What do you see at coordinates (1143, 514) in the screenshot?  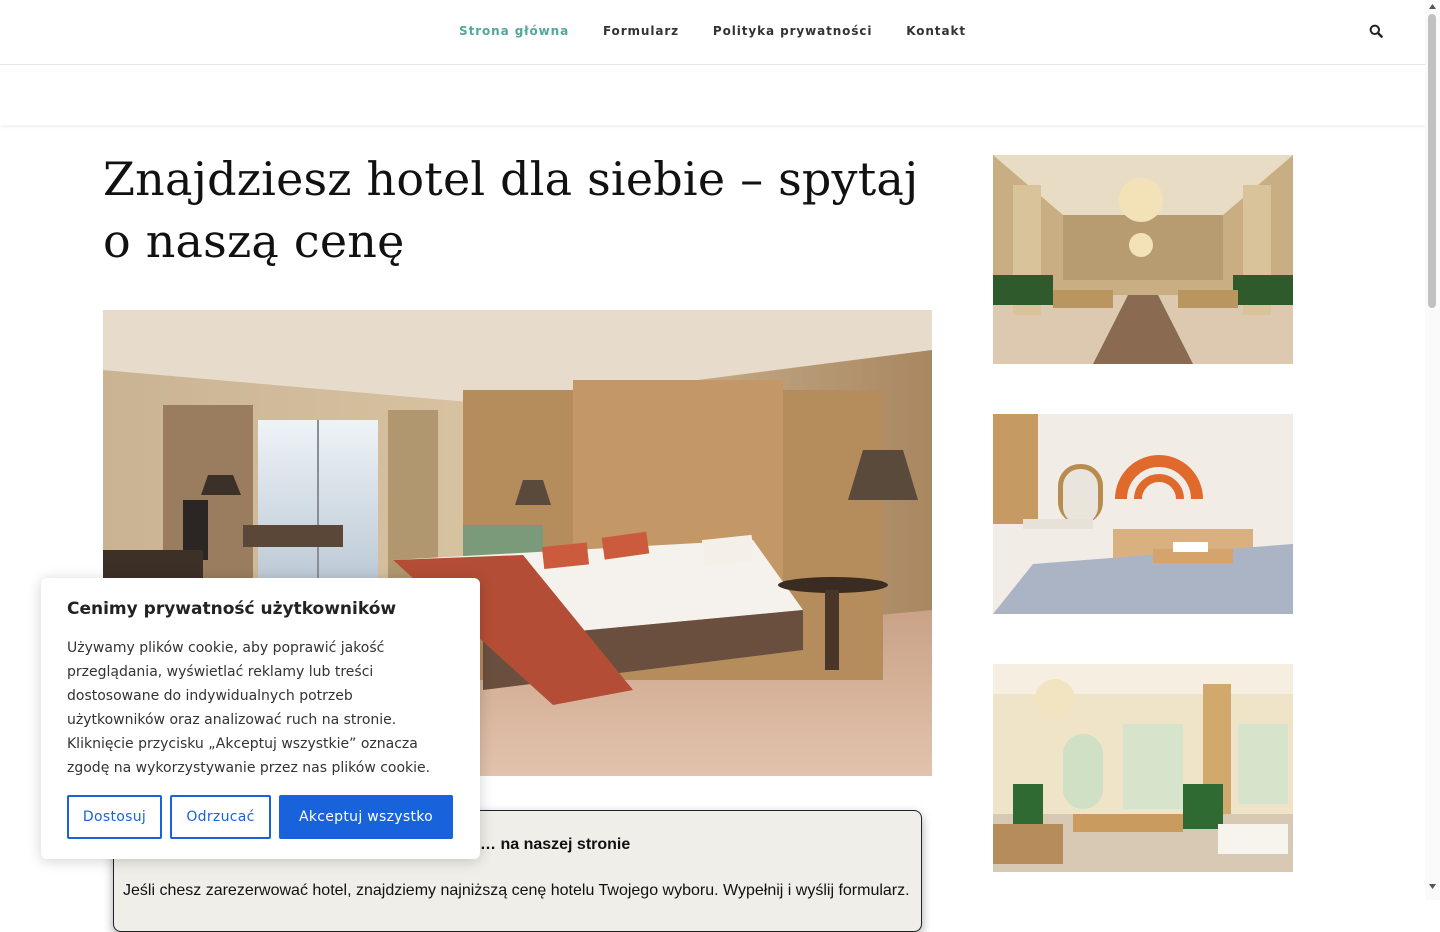 I see `sidebar-image-bedroom` at bounding box center [1143, 514].